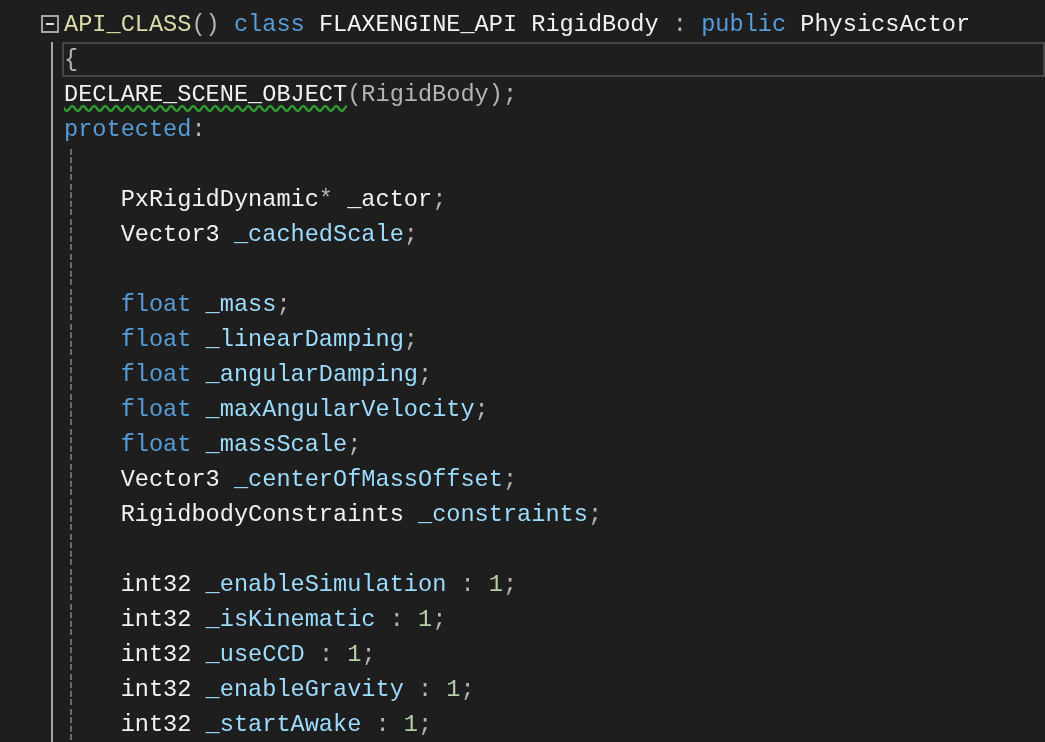 The image size is (1045, 742). What do you see at coordinates (71, 60) in the screenshot?
I see `code-line: {` at bounding box center [71, 60].